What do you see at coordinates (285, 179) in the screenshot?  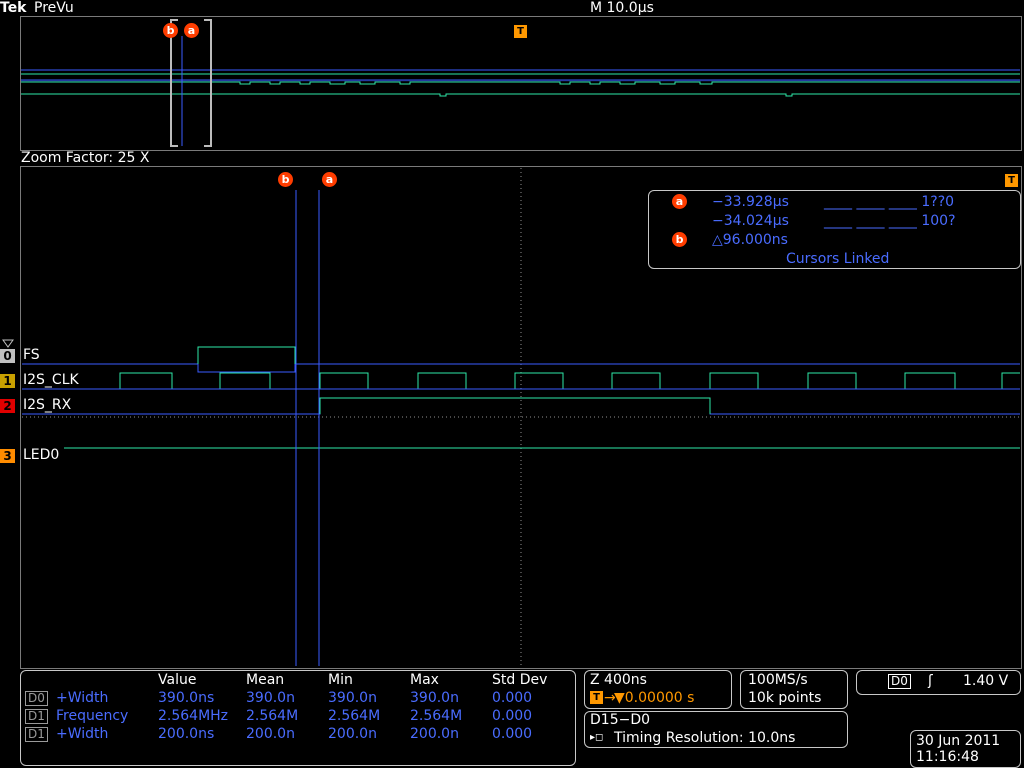 I see `cursor-b-badge: b` at bounding box center [285, 179].